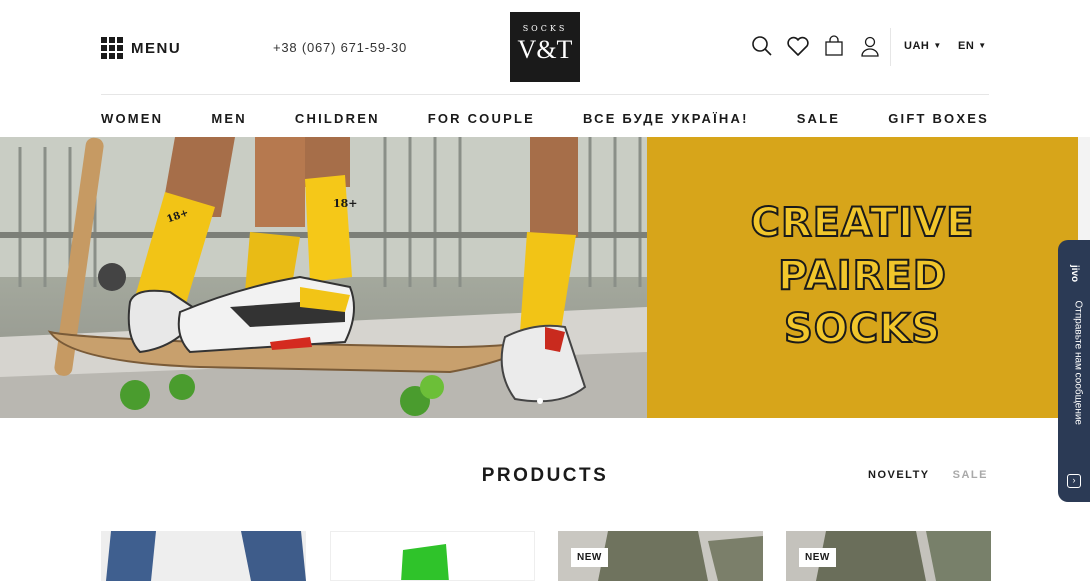 This screenshot has height=581, width=1090. I want to click on hero-headline: CREATIVE PAIRED SOCKS, so click(862, 276).